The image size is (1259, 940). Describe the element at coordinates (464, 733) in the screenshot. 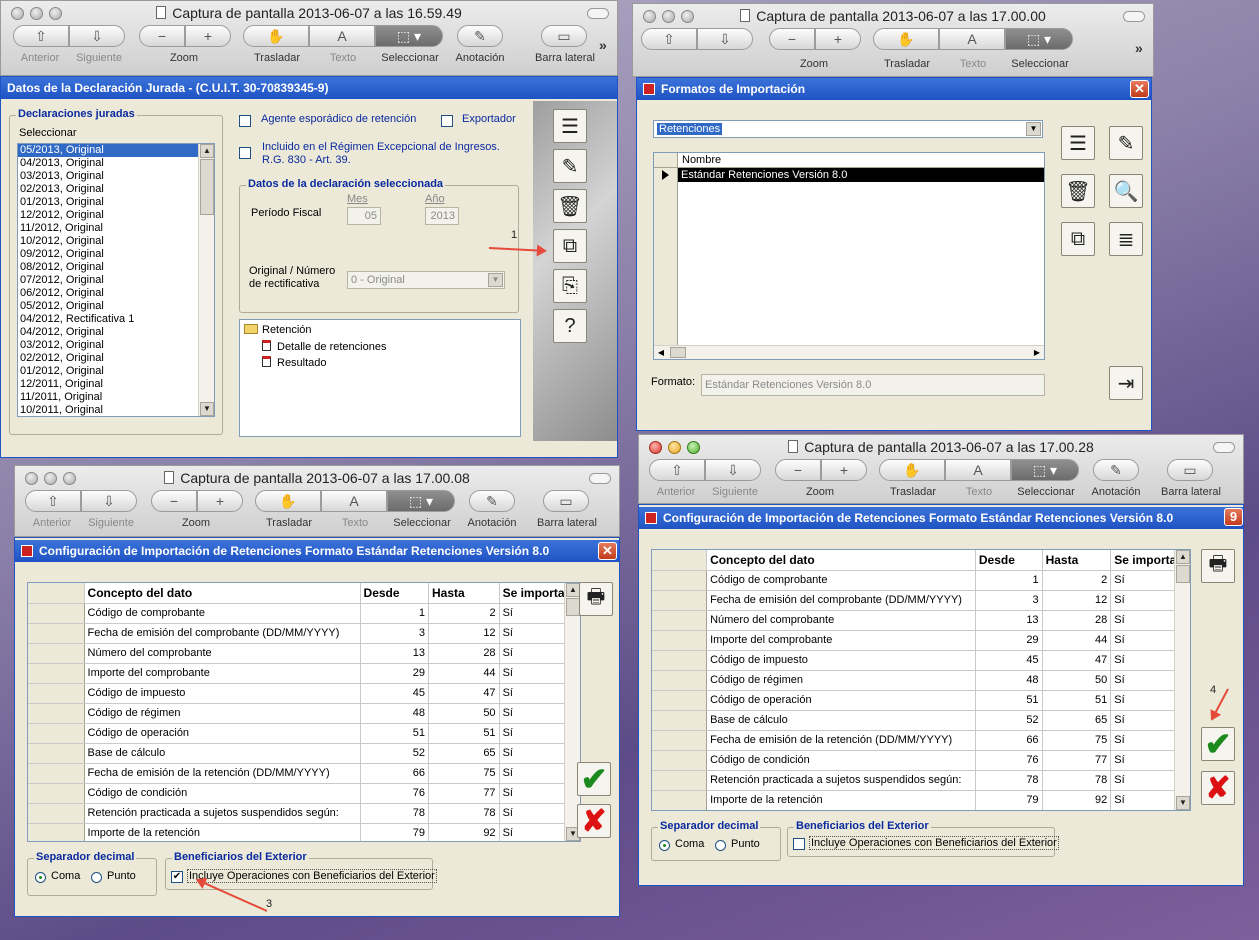

I see `table-cell: 51` at that location.